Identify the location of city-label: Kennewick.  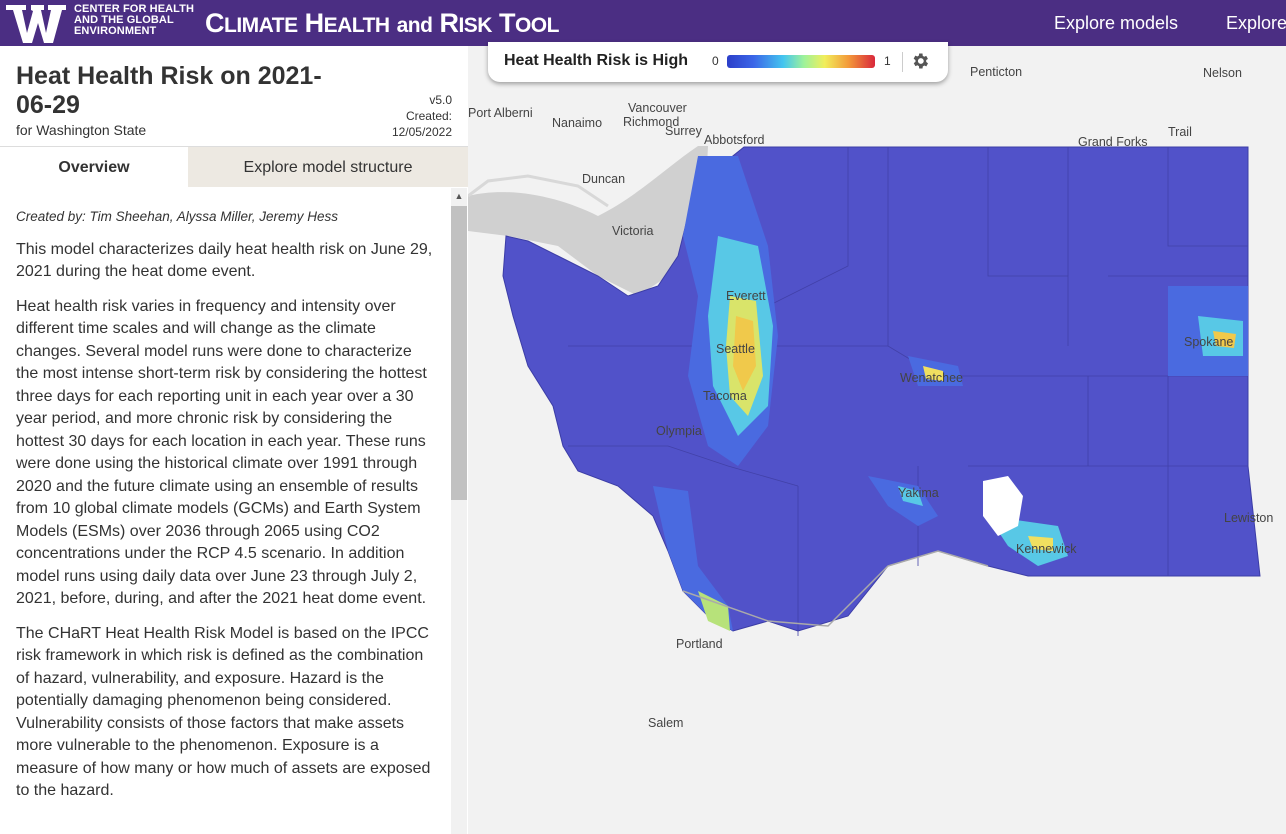
(1046, 549).